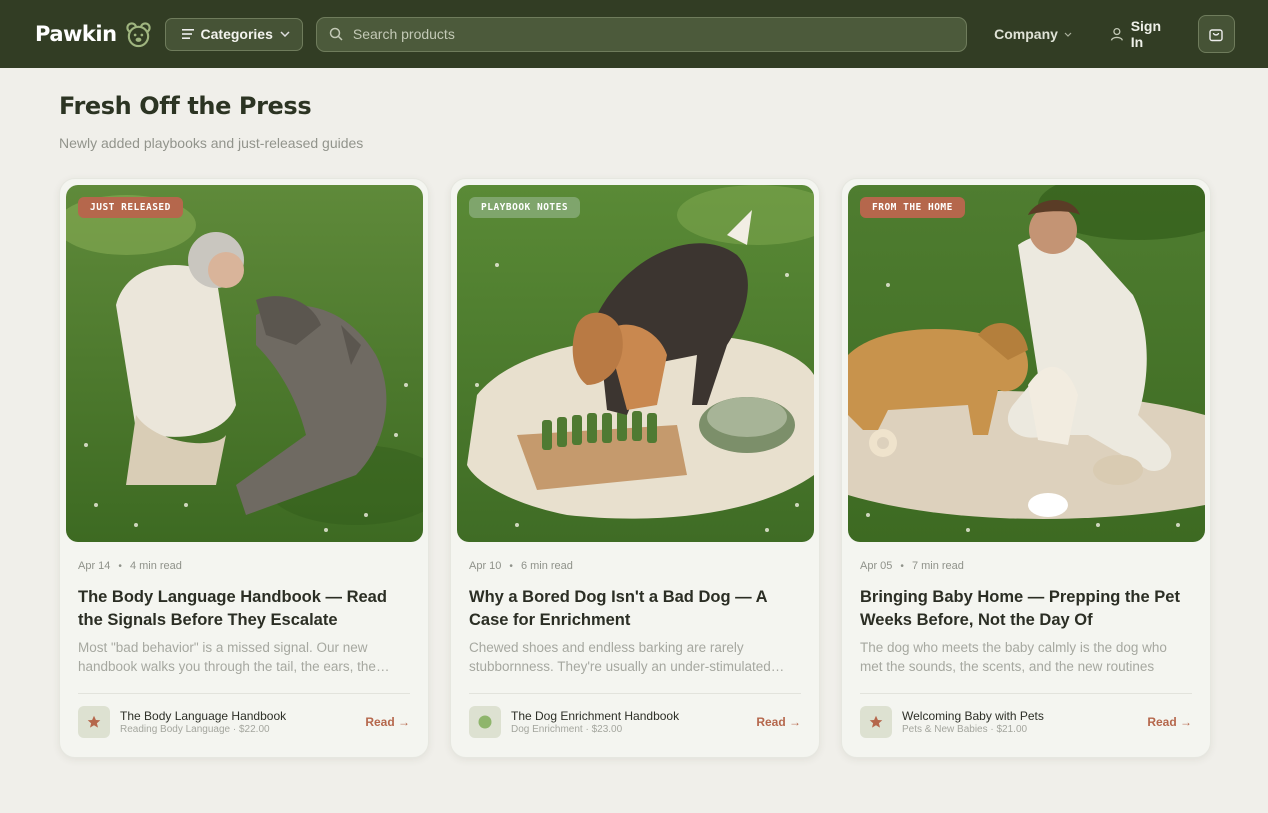  Describe the element at coordinates (185, 106) in the screenshot. I see `section-title: Fresh Off the Press` at that location.